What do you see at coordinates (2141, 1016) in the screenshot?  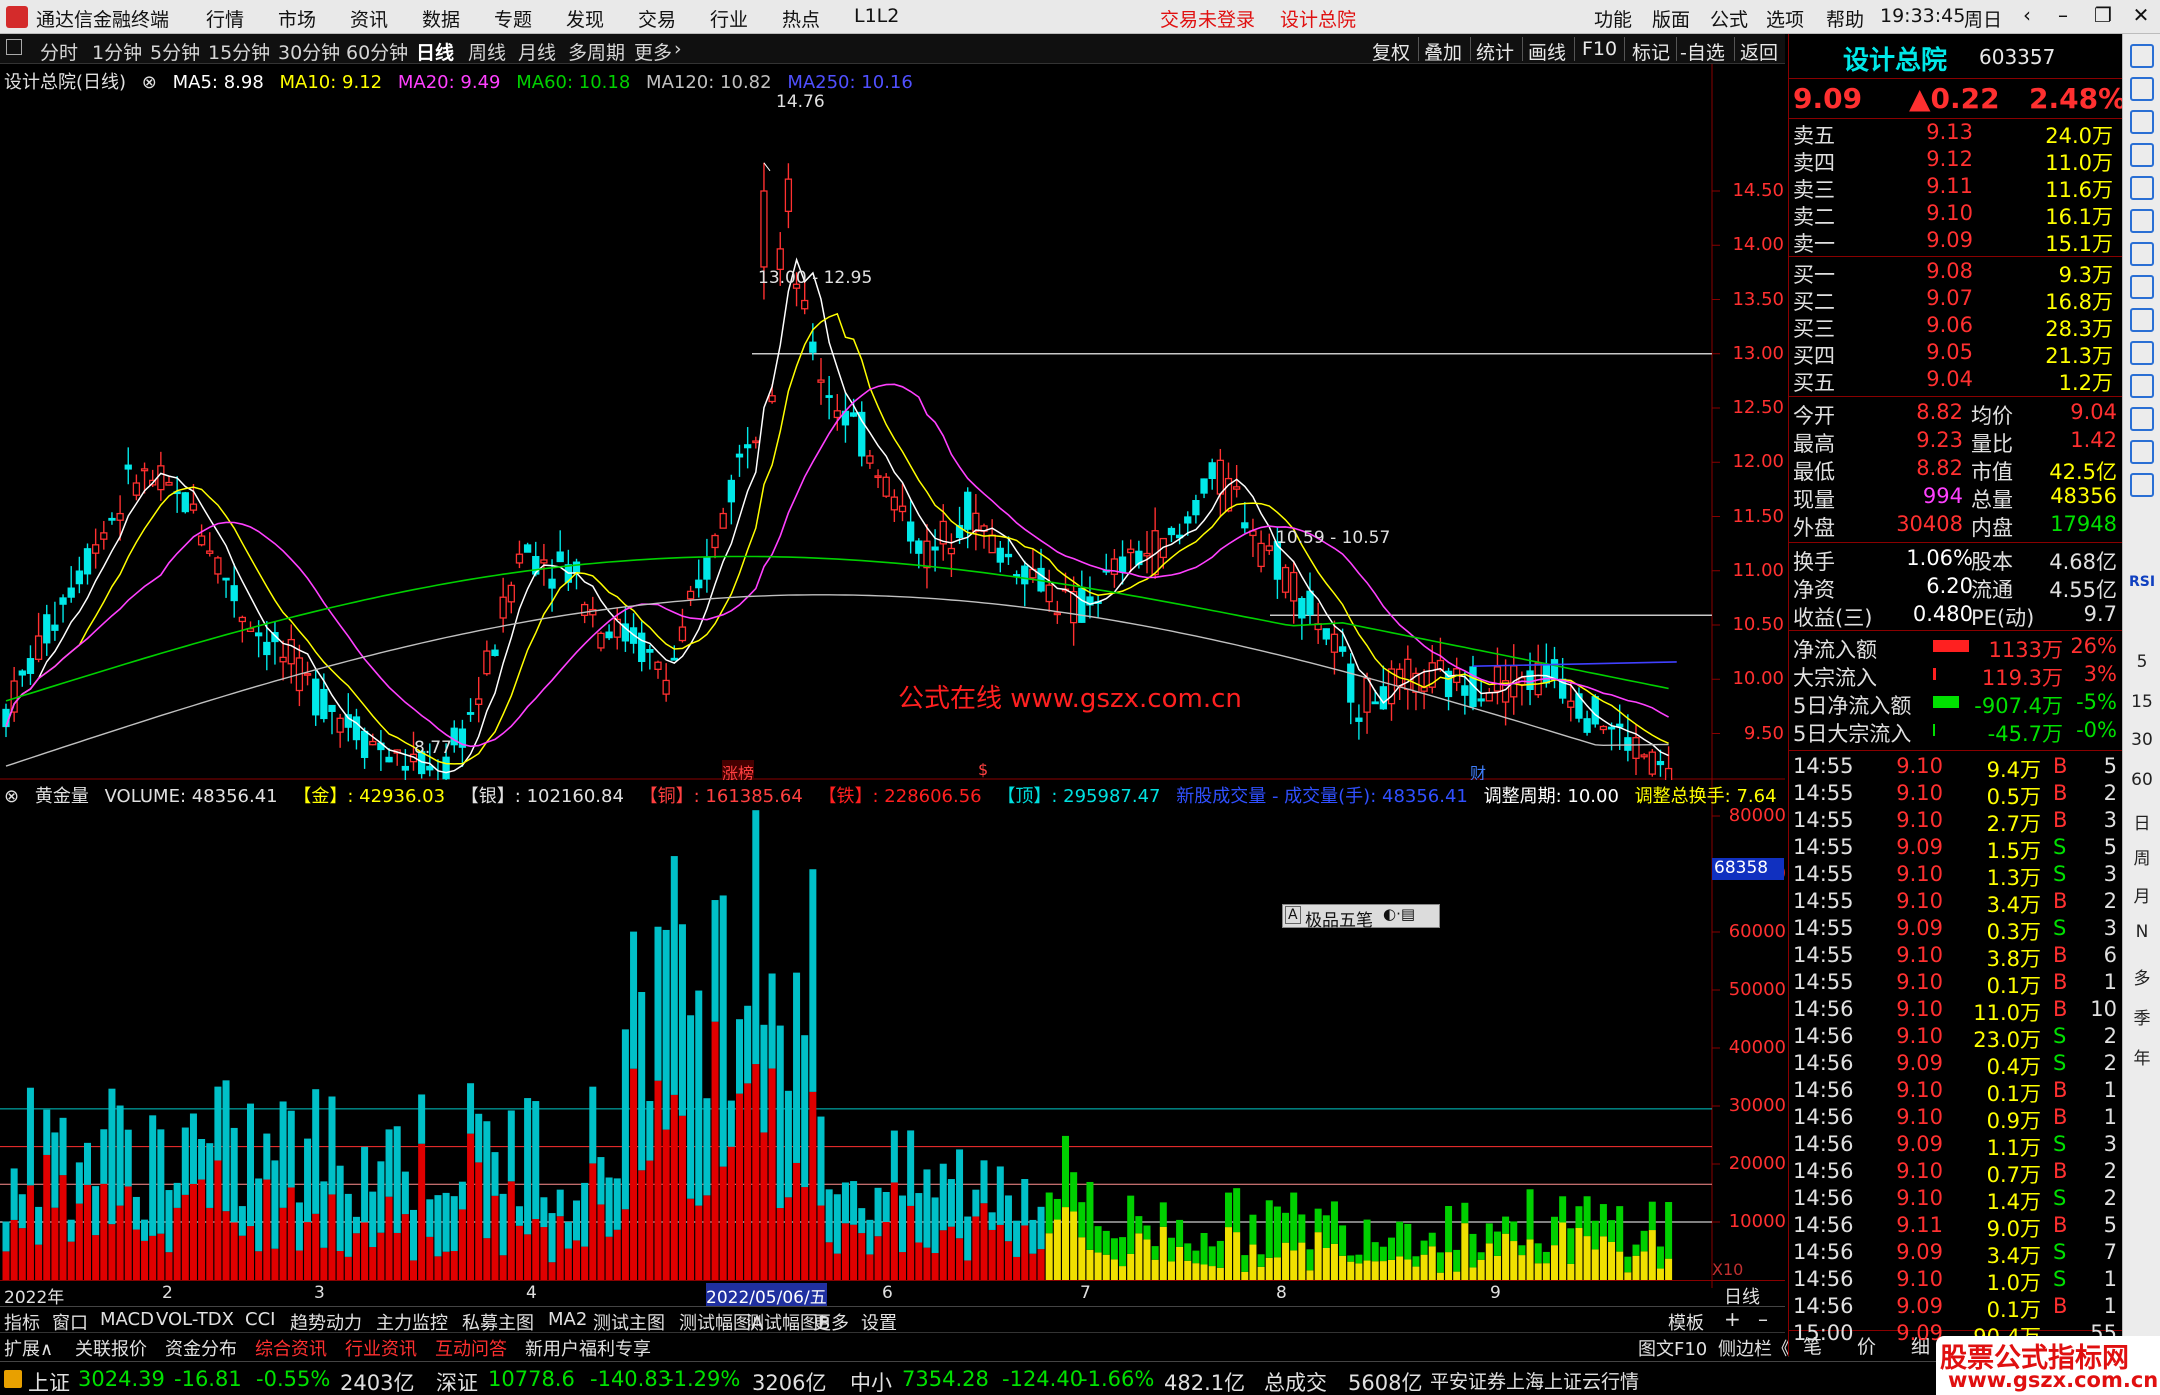 I see `sidebar-period-button: 季` at bounding box center [2141, 1016].